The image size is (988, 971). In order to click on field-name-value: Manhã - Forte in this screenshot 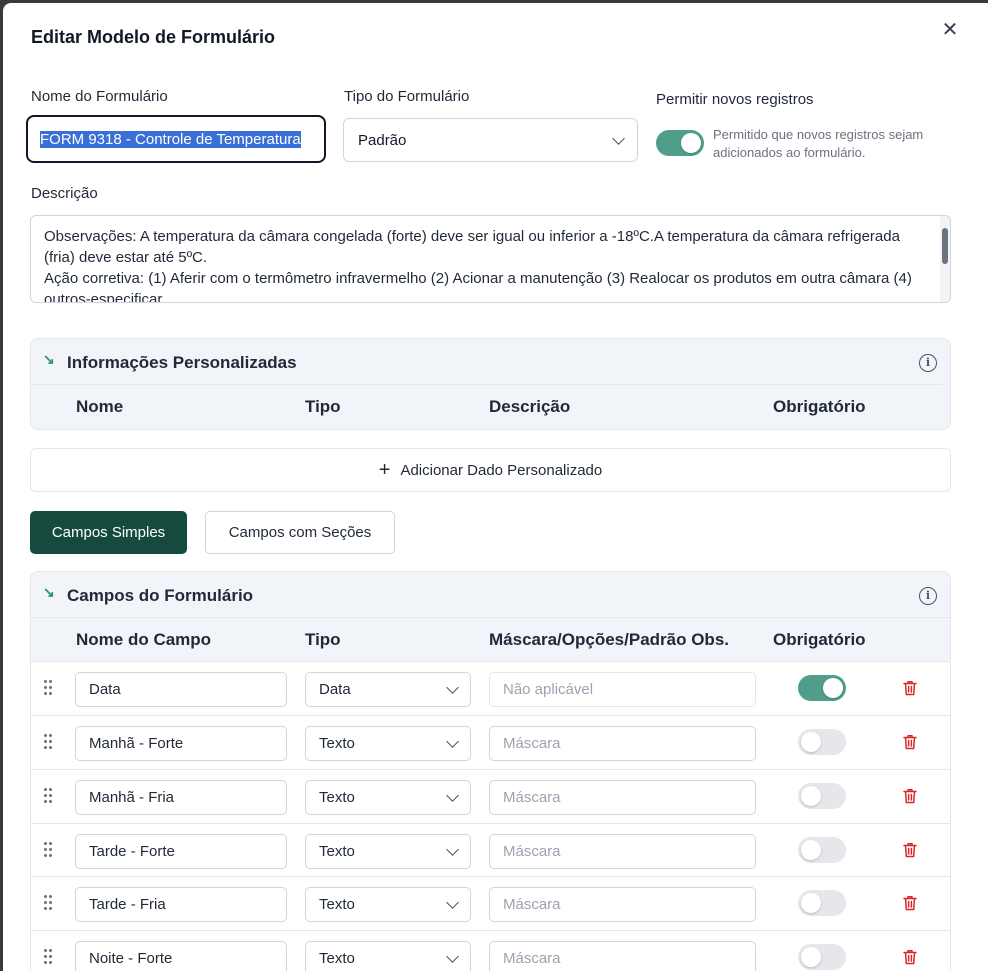, I will do `click(136, 743)`.